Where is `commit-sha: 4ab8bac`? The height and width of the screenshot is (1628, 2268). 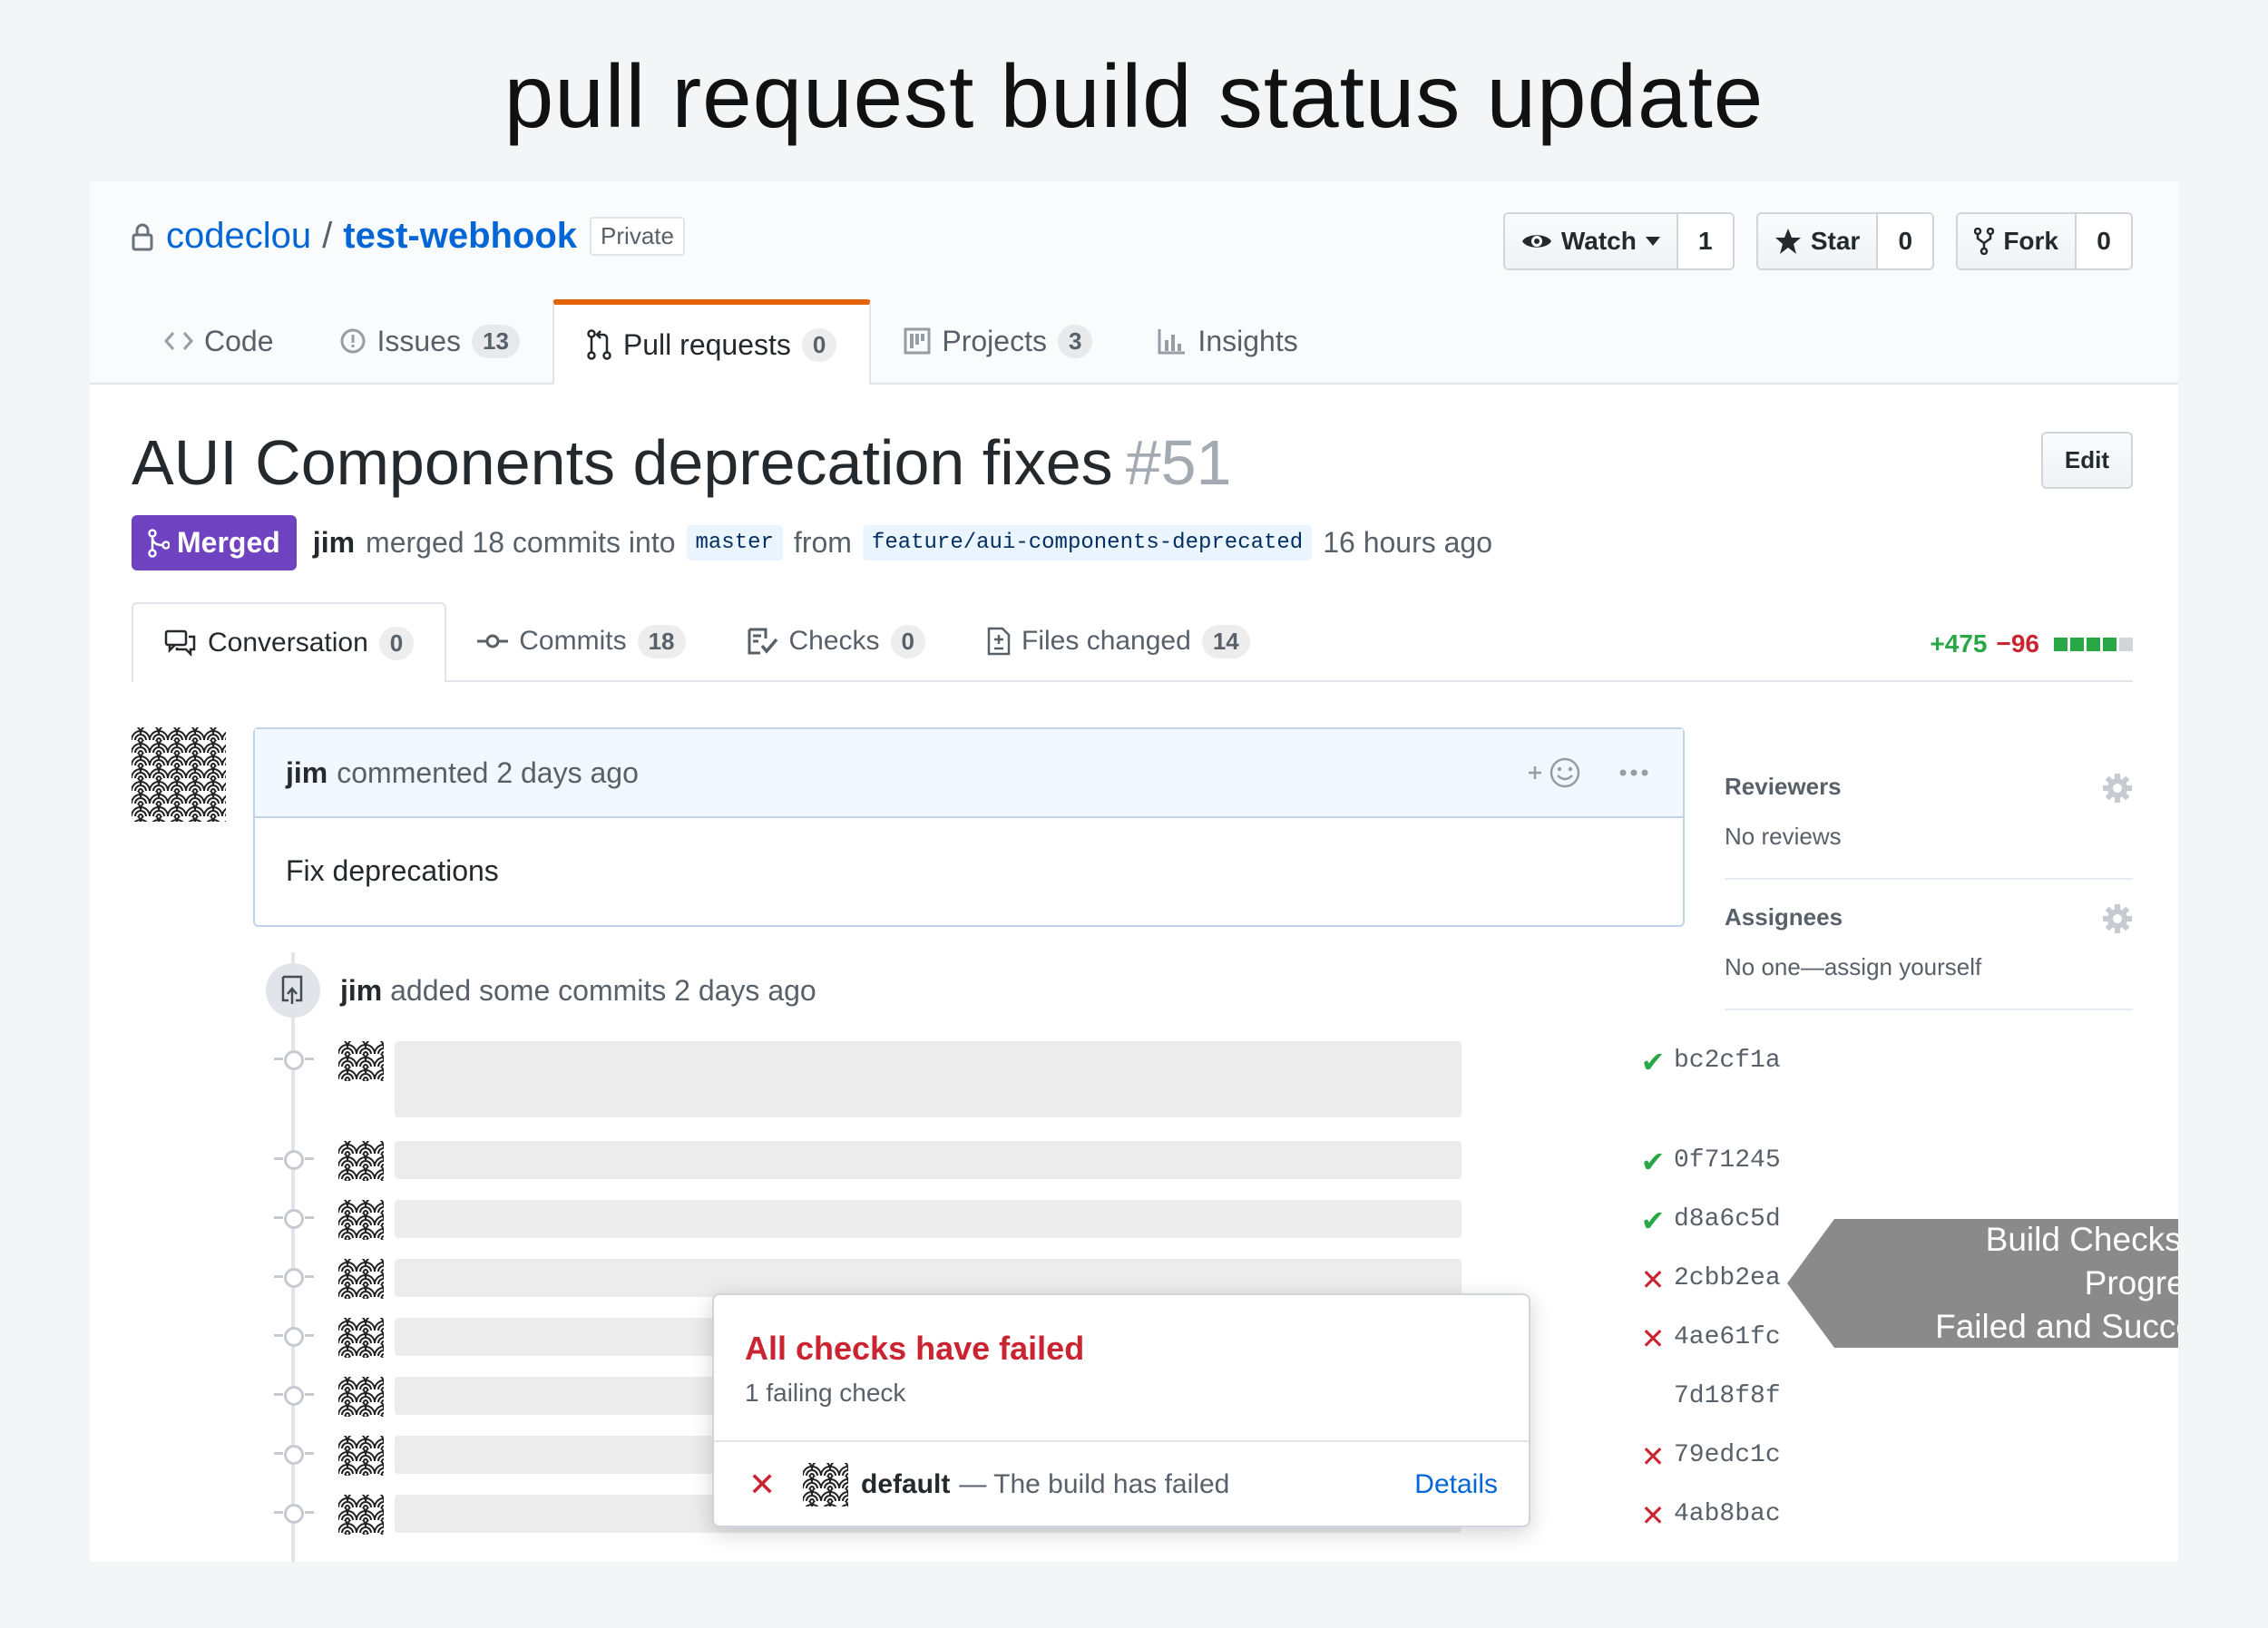
commit-sha: 4ab8bac is located at coordinates (1728, 1514).